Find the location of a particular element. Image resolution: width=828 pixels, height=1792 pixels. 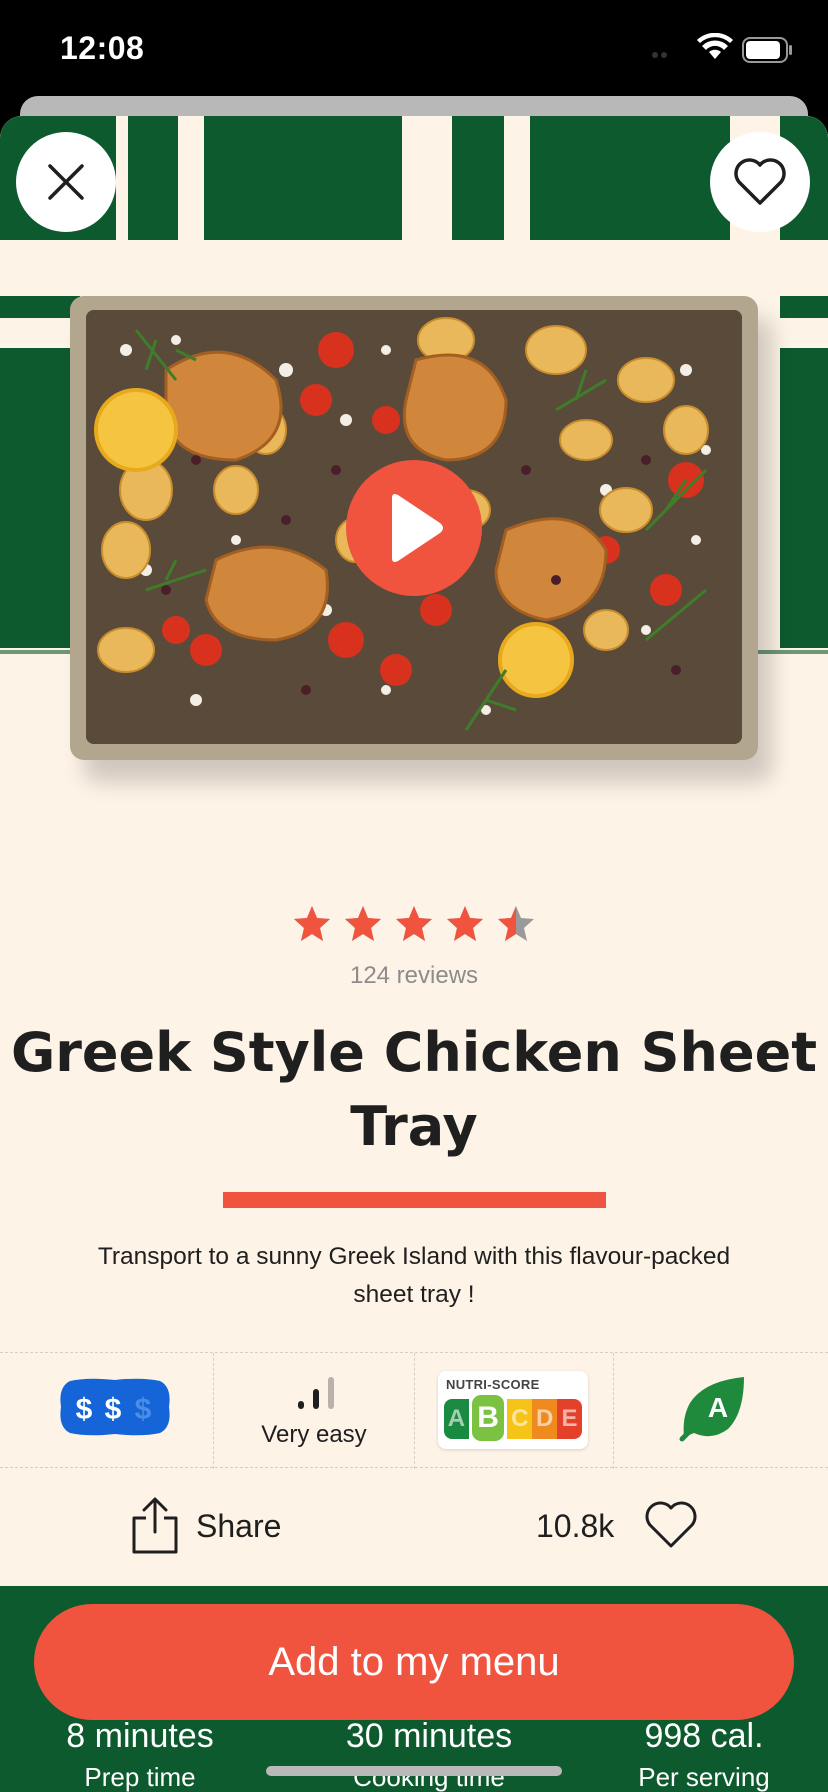

nutri-grade-c: C is located at coordinates (520, 1419).